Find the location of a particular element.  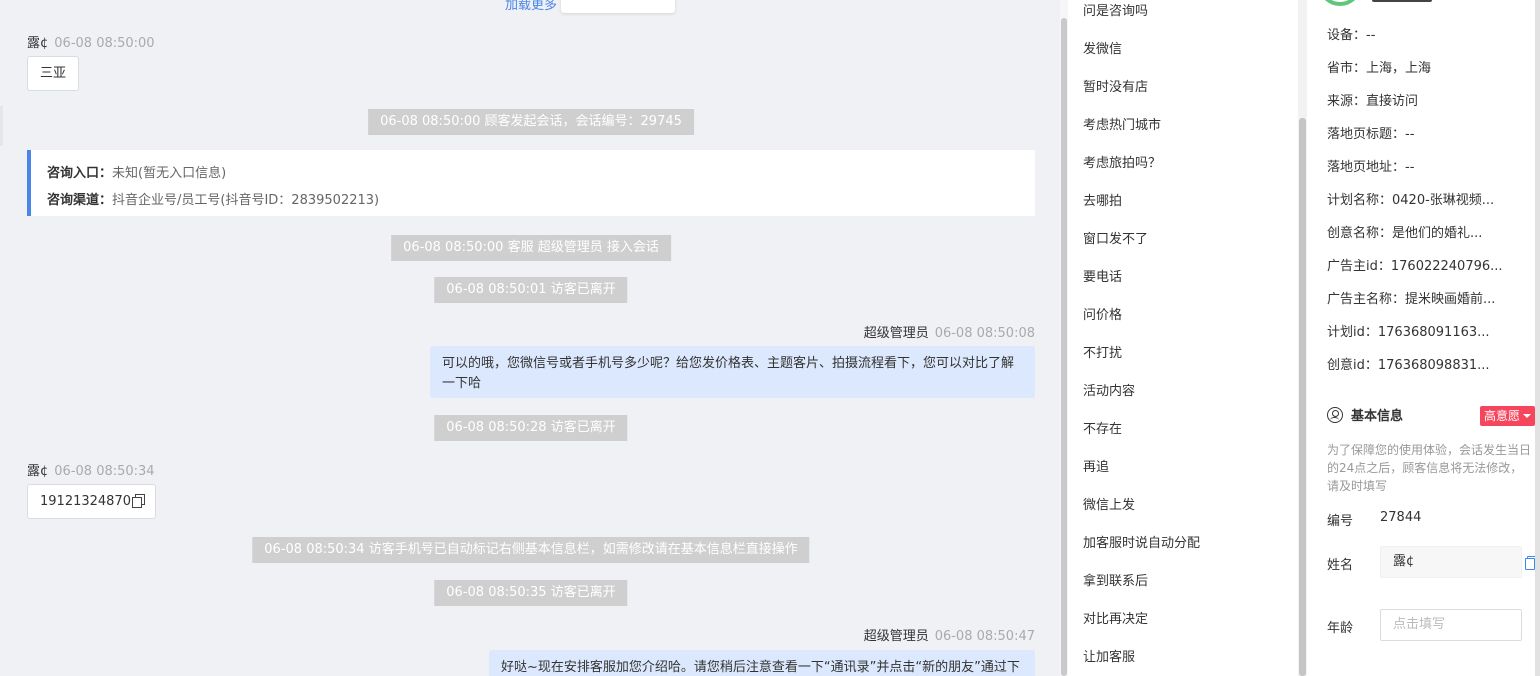

info-label: 广告主名称： is located at coordinates (1366, 299).